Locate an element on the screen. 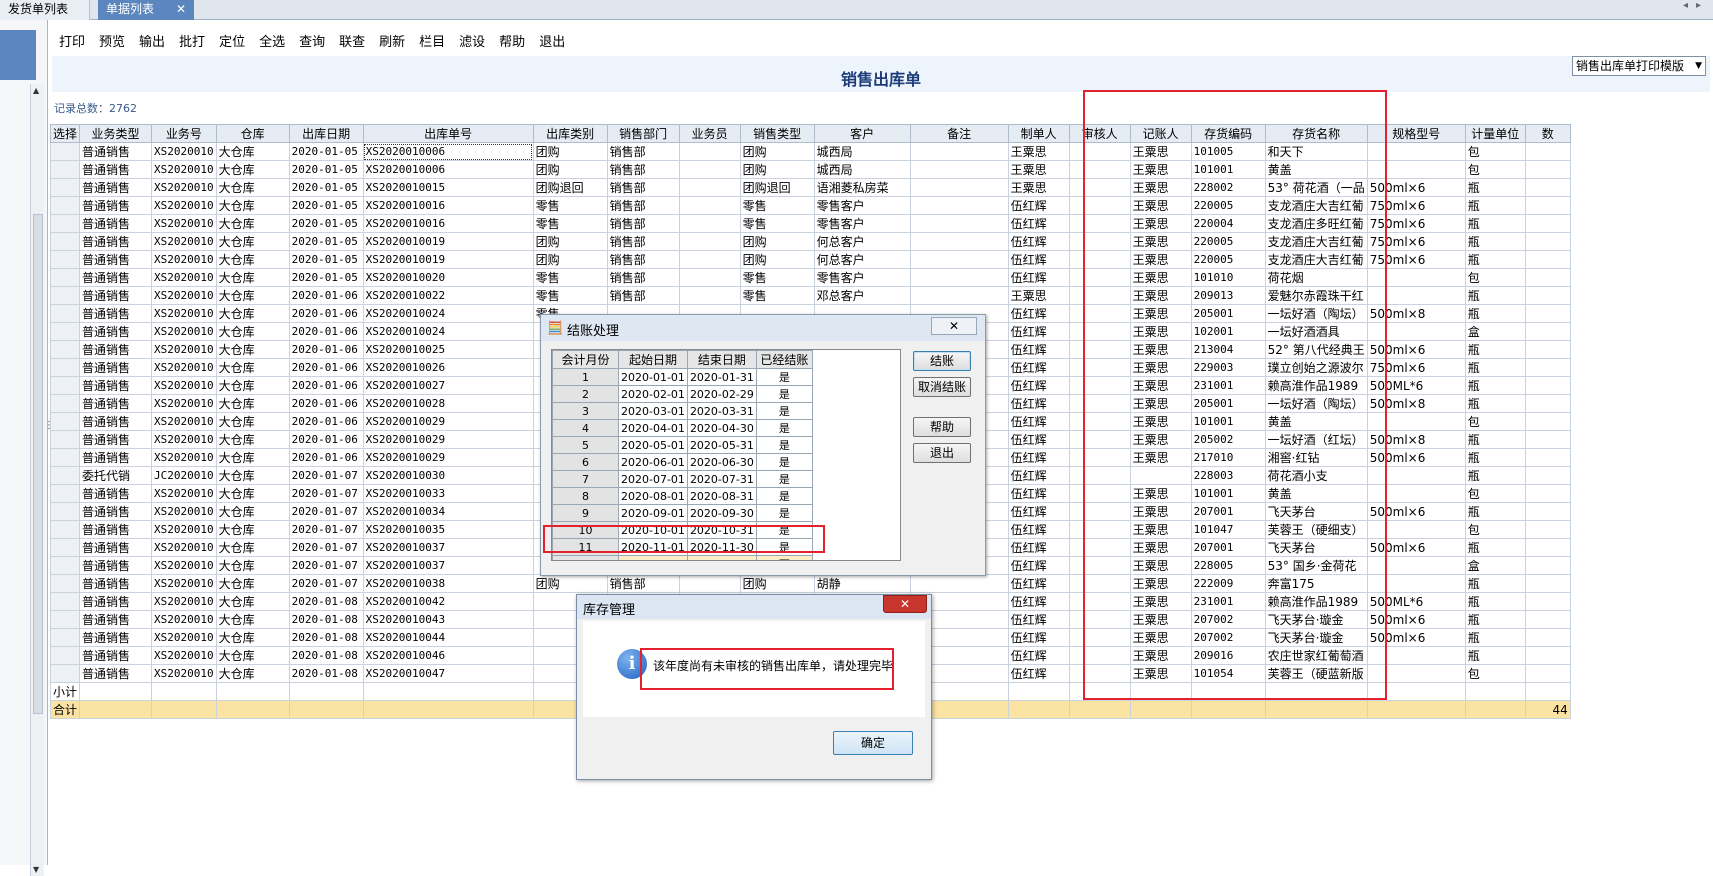 This screenshot has width=1713, height=876. tab-scroll-arrows-icon: ◂▸ is located at coordinates (1696, 5).